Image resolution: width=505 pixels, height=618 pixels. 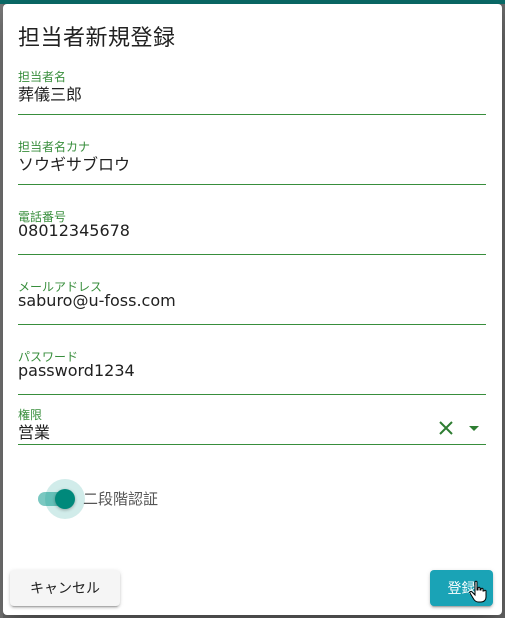 What do you see at coordinates (252, 324) in the screenshot?
I see `email-field-underline` at bounding box center [252, 324].